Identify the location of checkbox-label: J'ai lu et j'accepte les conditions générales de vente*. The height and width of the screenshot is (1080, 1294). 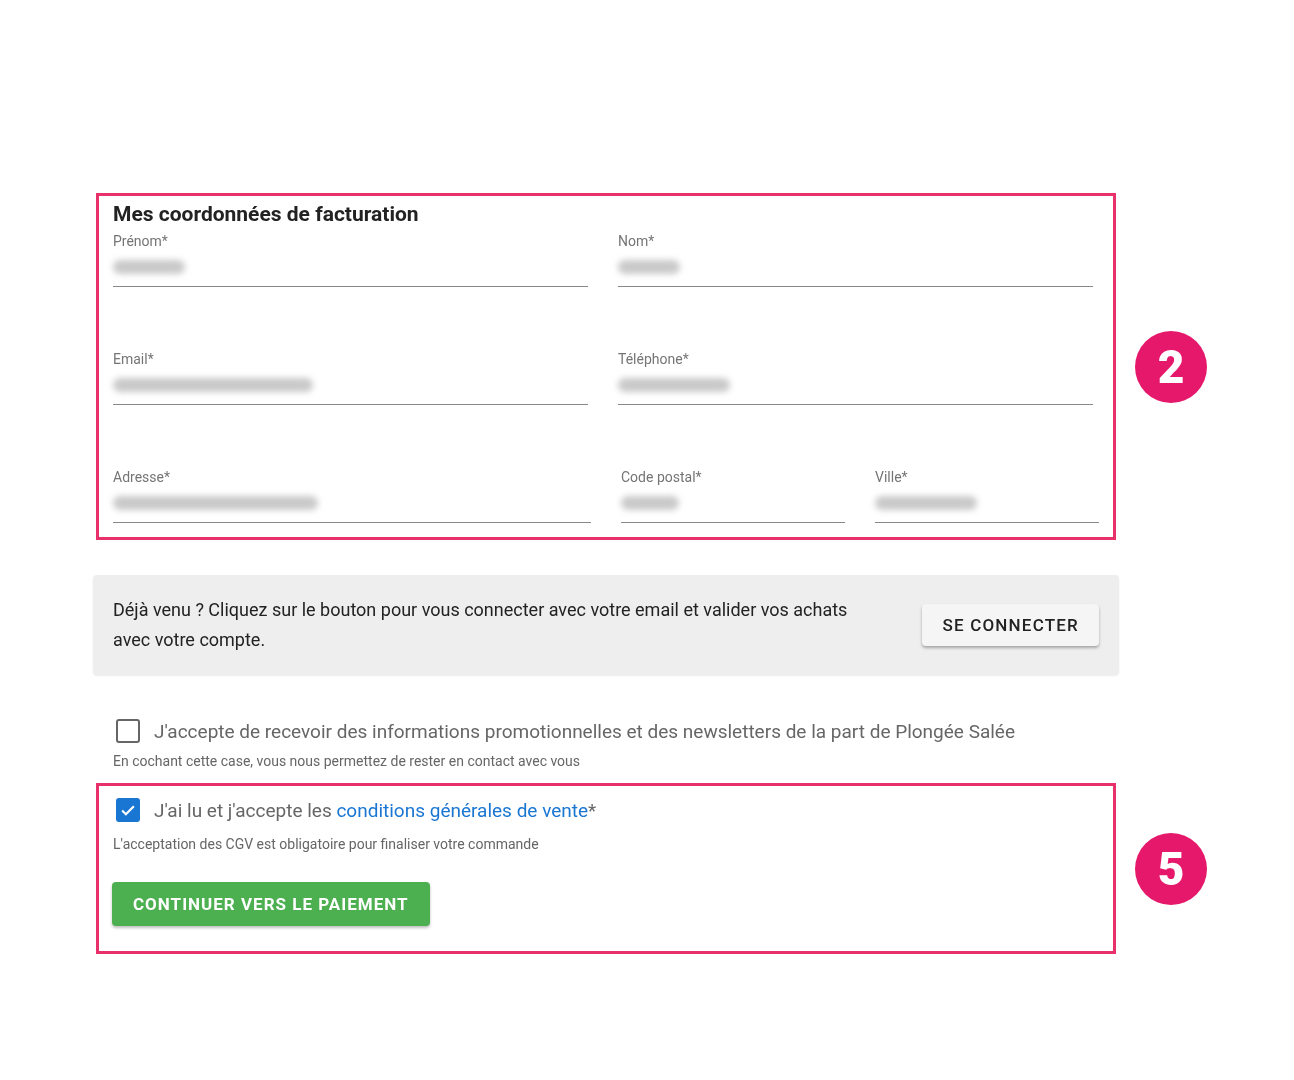
(375, 810).